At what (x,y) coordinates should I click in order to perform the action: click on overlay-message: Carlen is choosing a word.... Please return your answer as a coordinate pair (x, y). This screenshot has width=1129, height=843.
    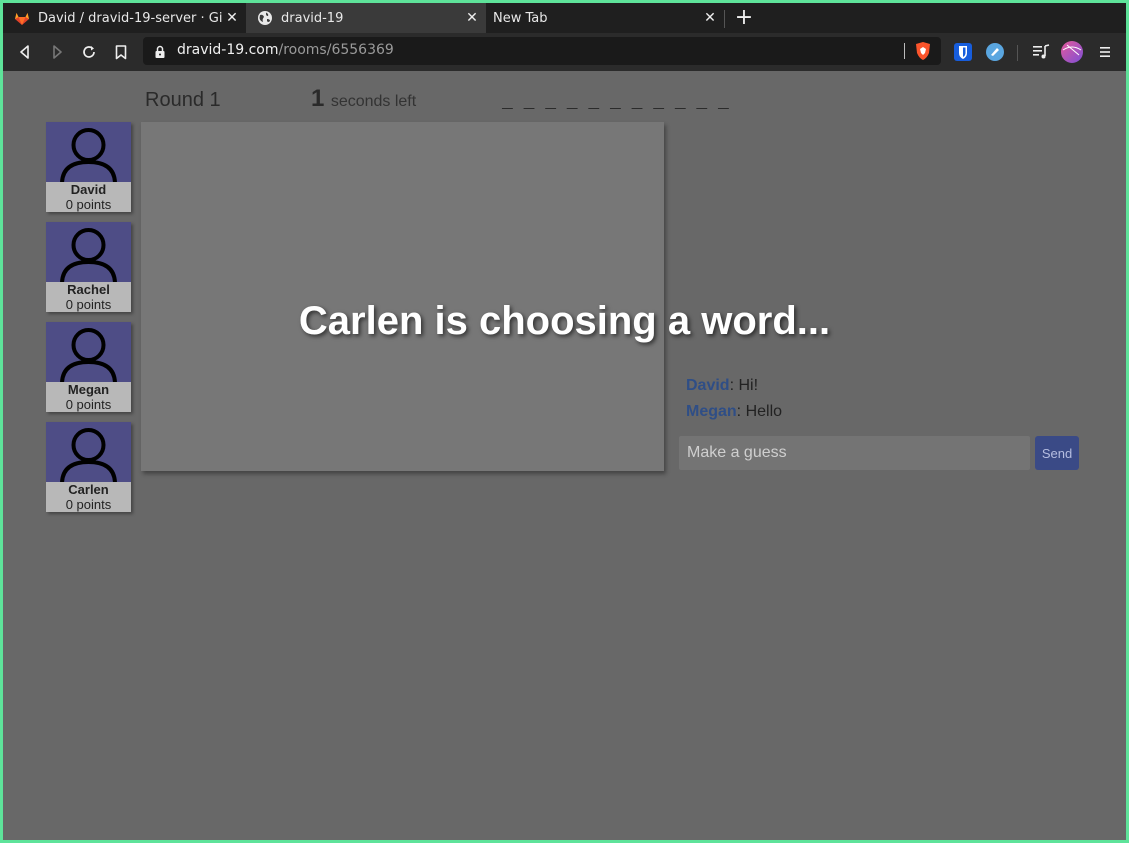
    Looking at the image, I should click on (564, 321).